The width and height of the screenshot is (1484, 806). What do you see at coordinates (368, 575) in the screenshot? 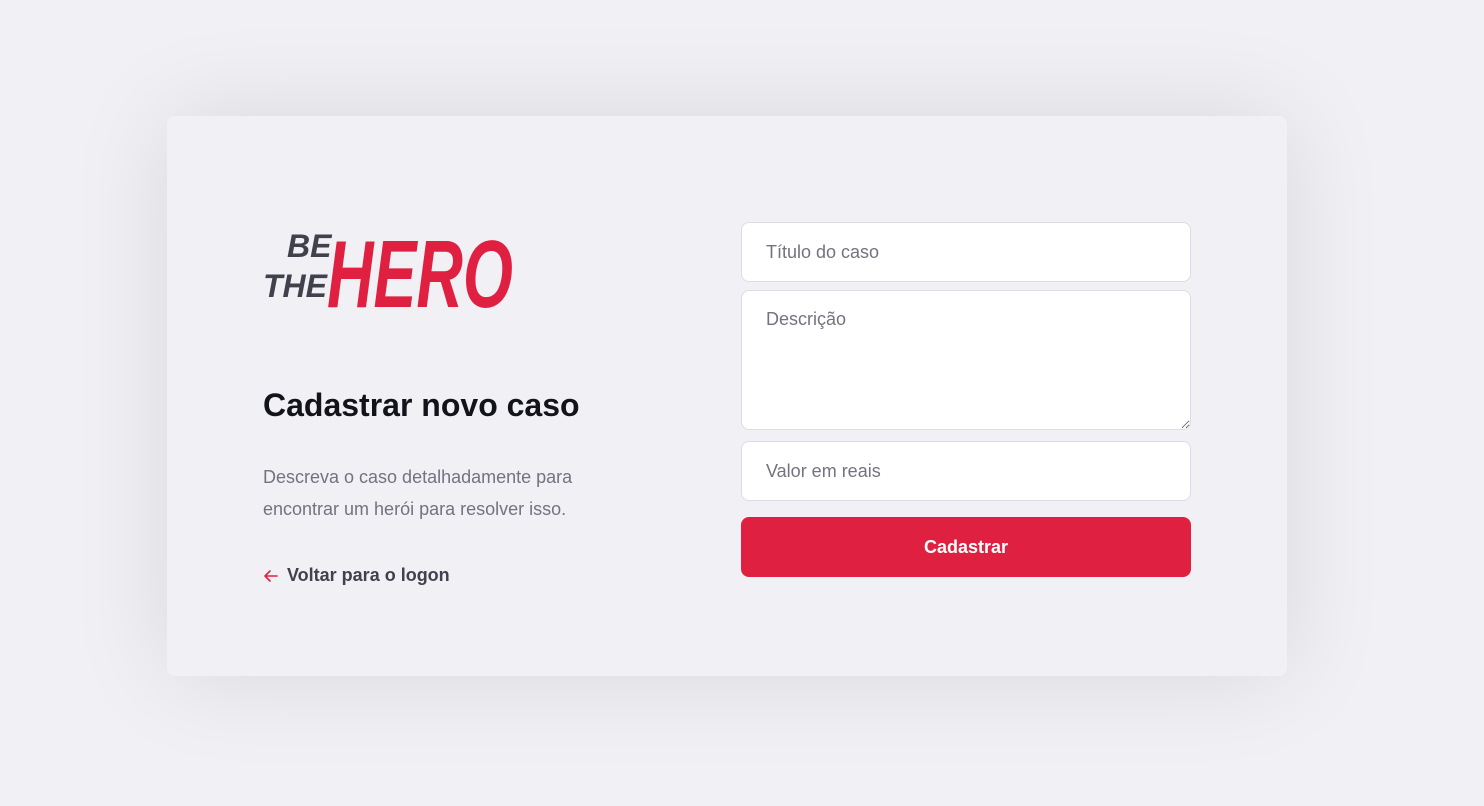
I see `back-link-label: Voltar para o logon` at bounding box center [368, 575].